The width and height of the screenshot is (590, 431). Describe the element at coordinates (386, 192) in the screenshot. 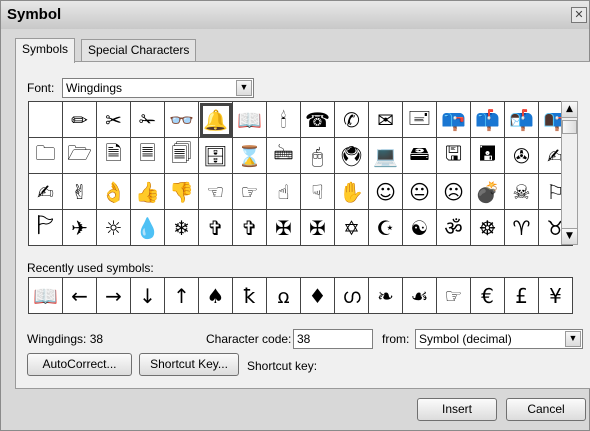

I see `symbol-cell: ☺` at that location.